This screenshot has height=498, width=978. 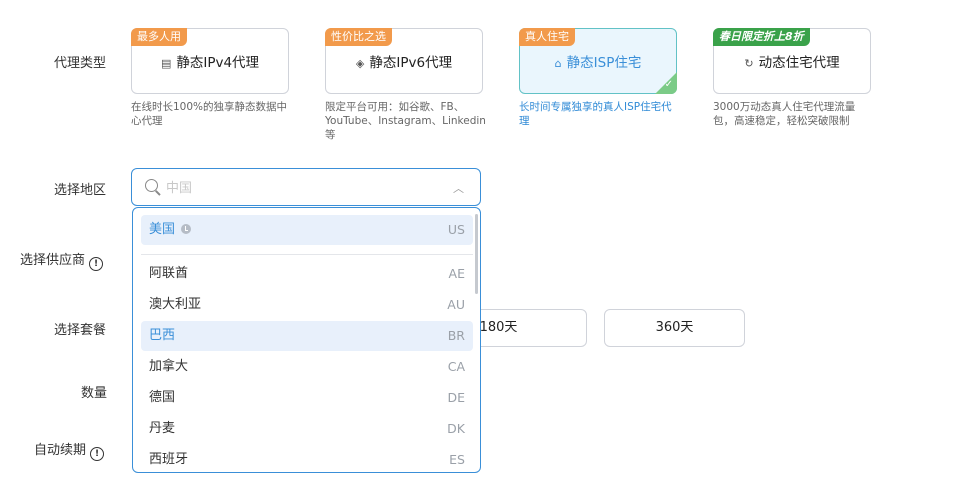 What do you see at coordinates (80, 330) in the screenshot?
I see `package-label: 选择套餐` at bounding box center [80, 330].